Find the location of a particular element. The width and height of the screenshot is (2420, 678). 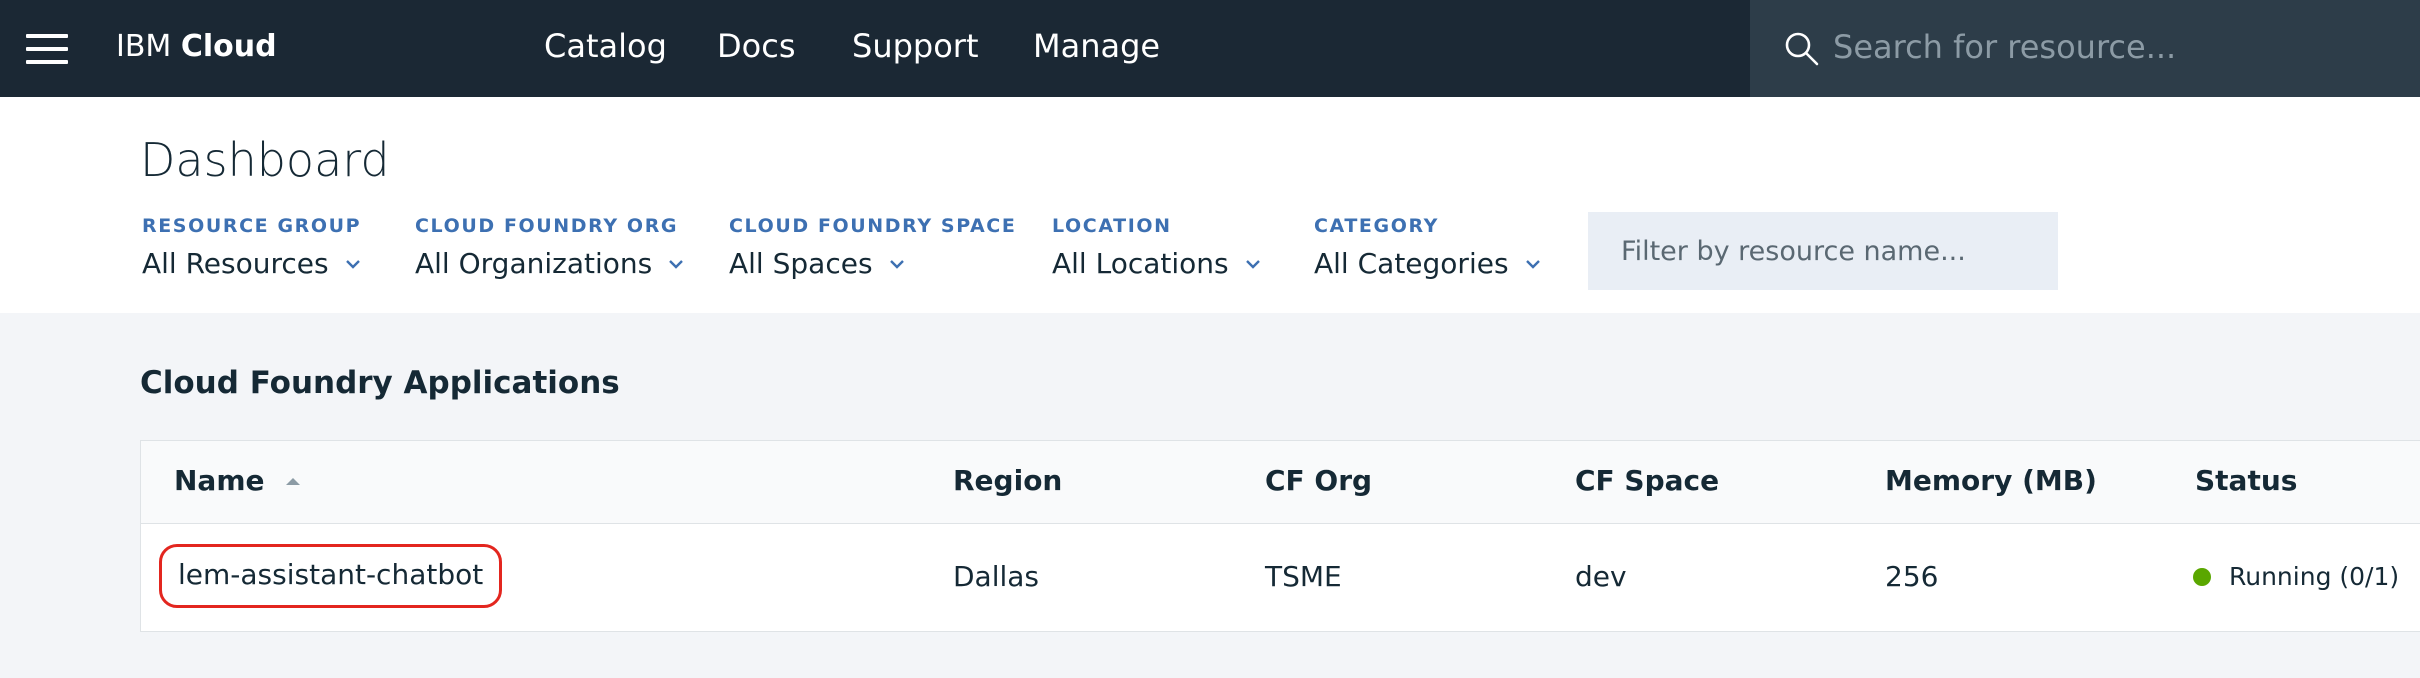

brand-name: Cloud is located at coordinates (228, 46).